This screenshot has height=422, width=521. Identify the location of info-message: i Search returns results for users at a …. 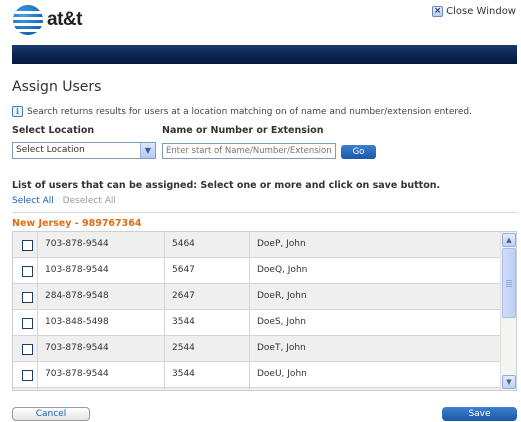
(242, 111).